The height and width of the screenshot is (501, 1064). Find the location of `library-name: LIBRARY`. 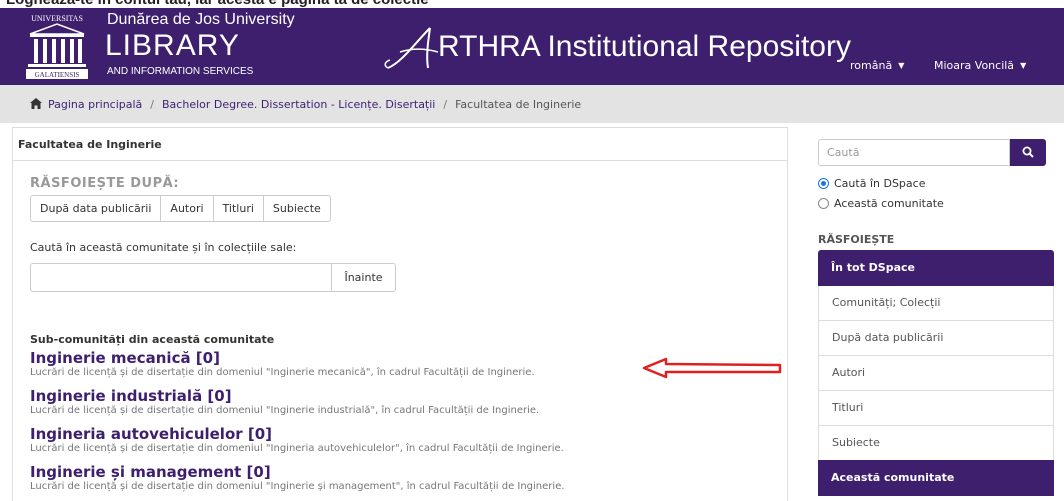

library-name: LIBRARY is located at coordinates (172, 45).